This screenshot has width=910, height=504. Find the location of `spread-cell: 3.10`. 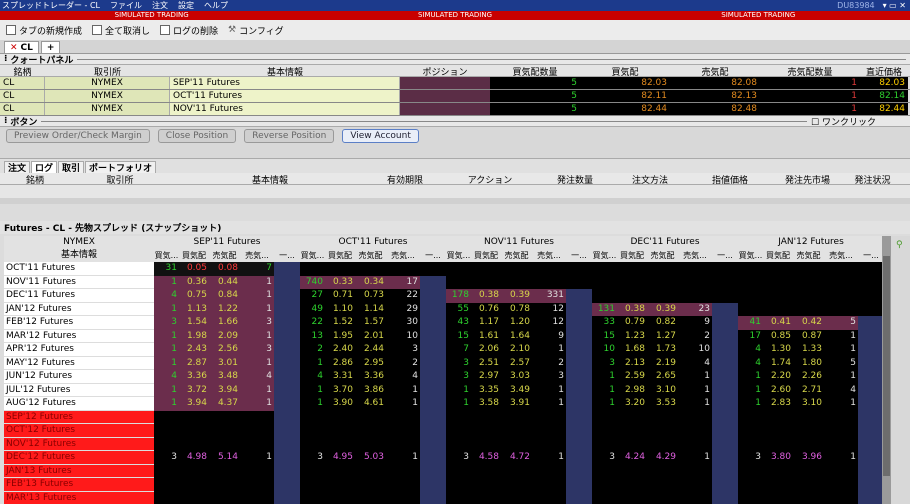

spread-cell: 3.10 is located at coordinates (808, 404).